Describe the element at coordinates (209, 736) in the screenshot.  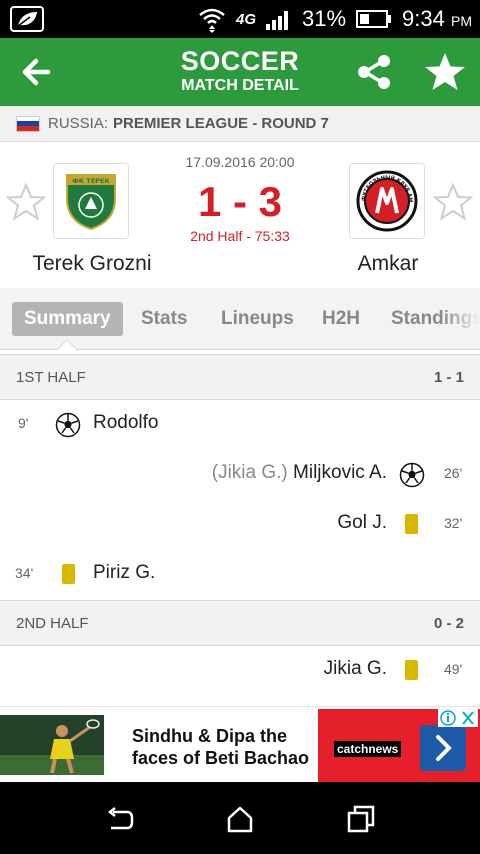
I see `ad-headline-line-1: Sindhu & Dipa the` at that location.